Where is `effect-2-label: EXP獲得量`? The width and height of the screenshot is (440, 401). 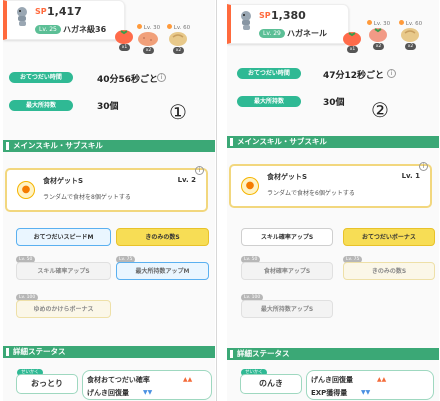
effect-2-label: EXP獲得量 is located at coordinates (329, 393).